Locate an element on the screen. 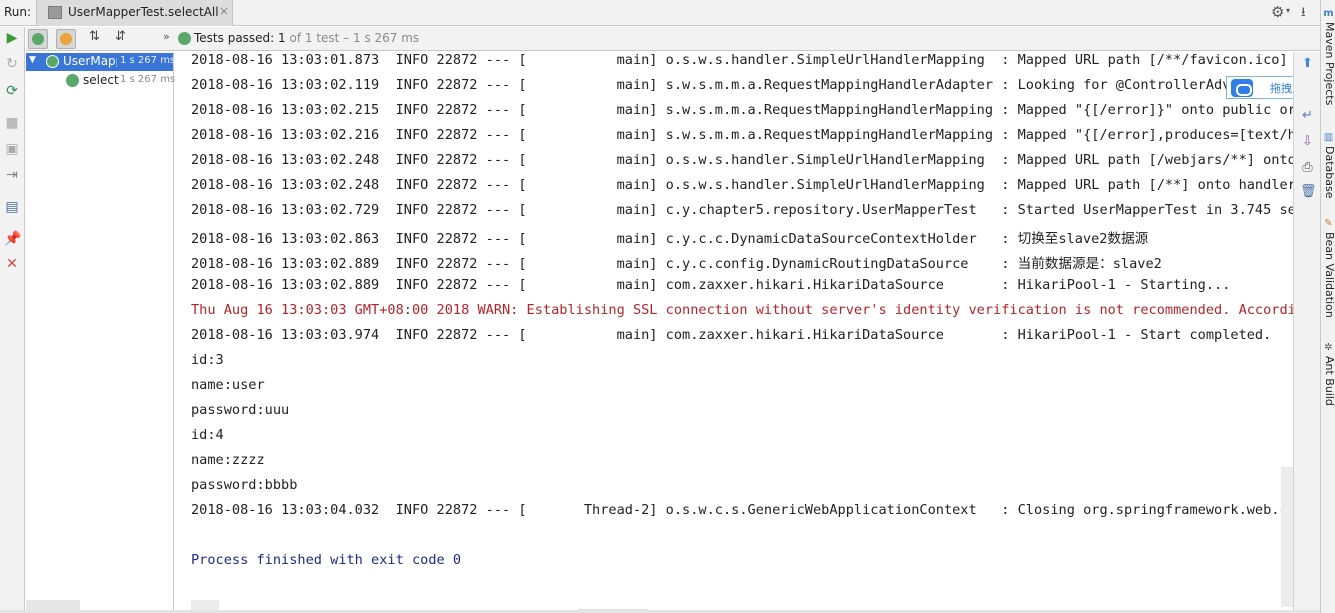 This screenshot has width=1335, height=613. trash-icon: 🗑 is located at coordinates (1308, 191).